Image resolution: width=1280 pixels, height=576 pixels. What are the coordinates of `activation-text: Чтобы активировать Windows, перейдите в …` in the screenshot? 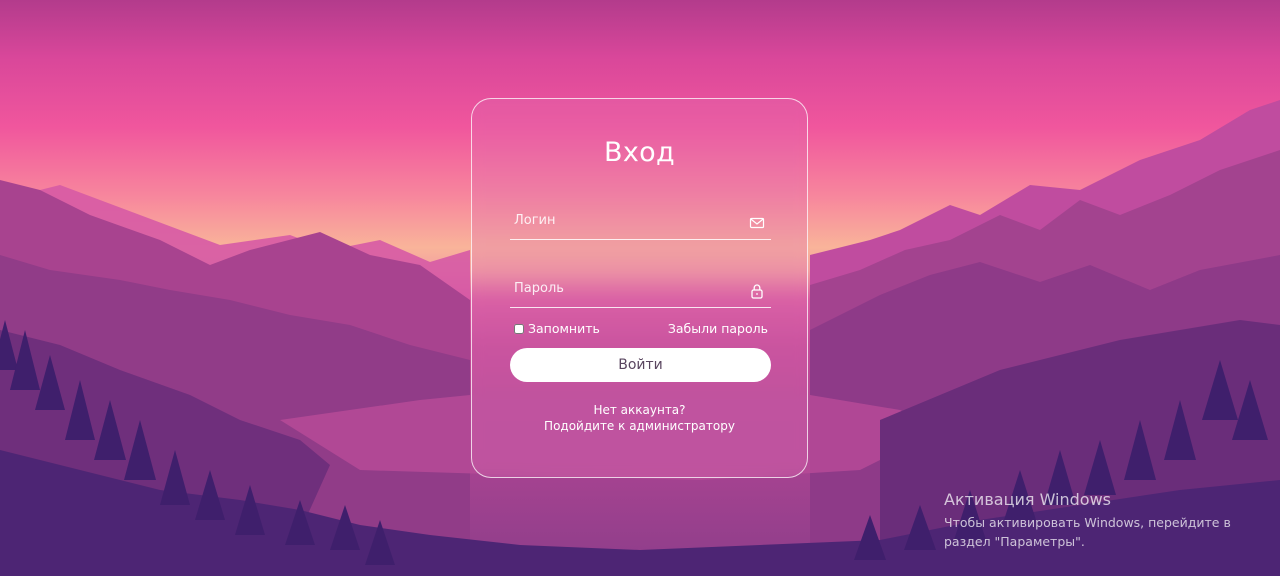 It's located at (1087, 532).